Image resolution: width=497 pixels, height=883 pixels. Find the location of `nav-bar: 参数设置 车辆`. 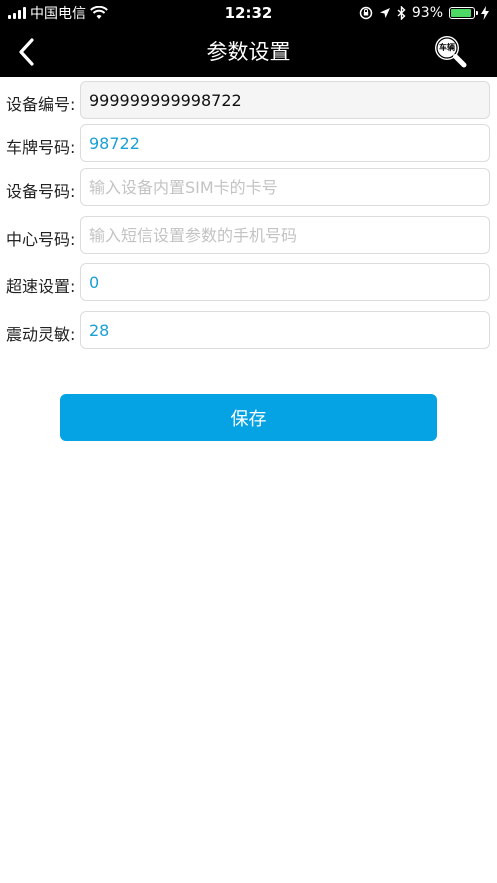

nav-bar: 参数设置 车辆 is located at coordinates (248, 51).